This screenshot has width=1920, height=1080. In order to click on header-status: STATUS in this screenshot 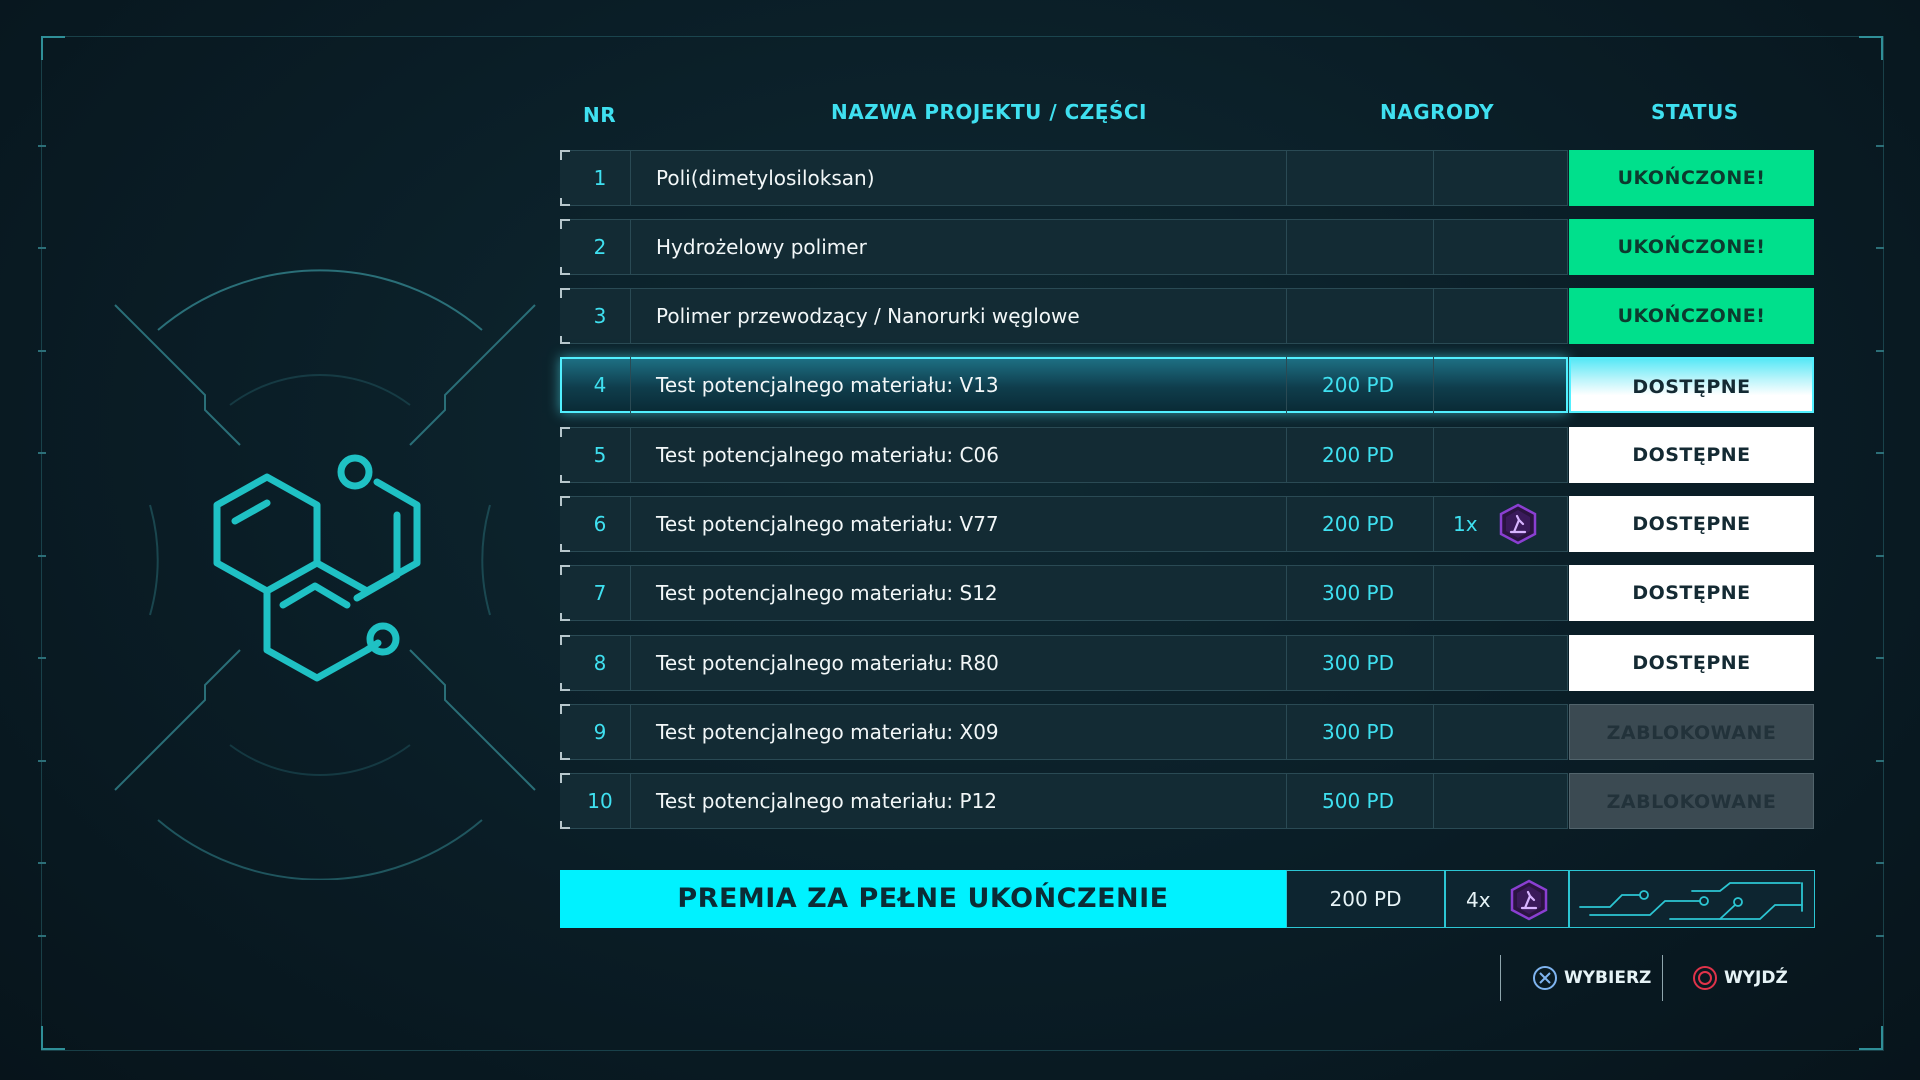, I will do `click(1695, 112)`.